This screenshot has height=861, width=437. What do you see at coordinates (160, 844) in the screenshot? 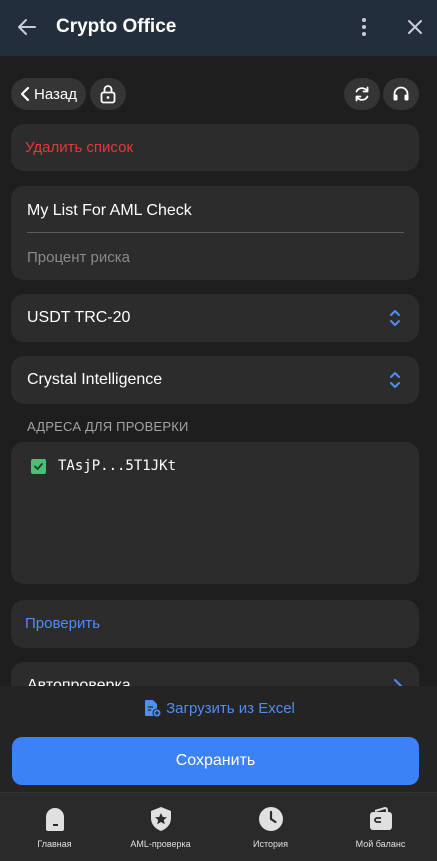
I see `nav-label: AML-проверка` at bounding box center [160, 844].